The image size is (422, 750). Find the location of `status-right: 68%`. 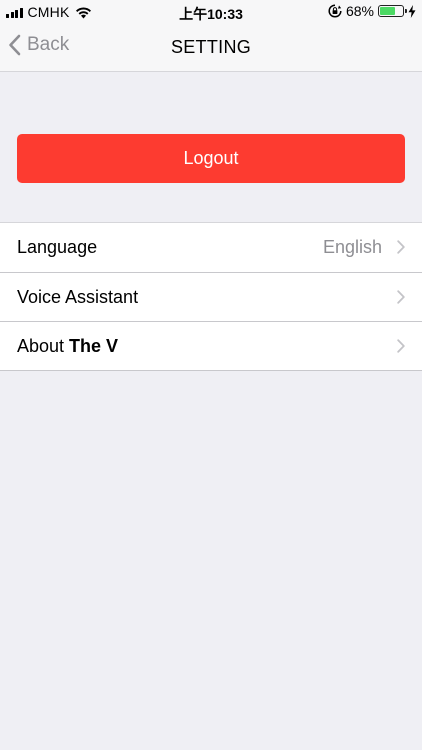

status-right: 68% is located at coordinates (372, 11).